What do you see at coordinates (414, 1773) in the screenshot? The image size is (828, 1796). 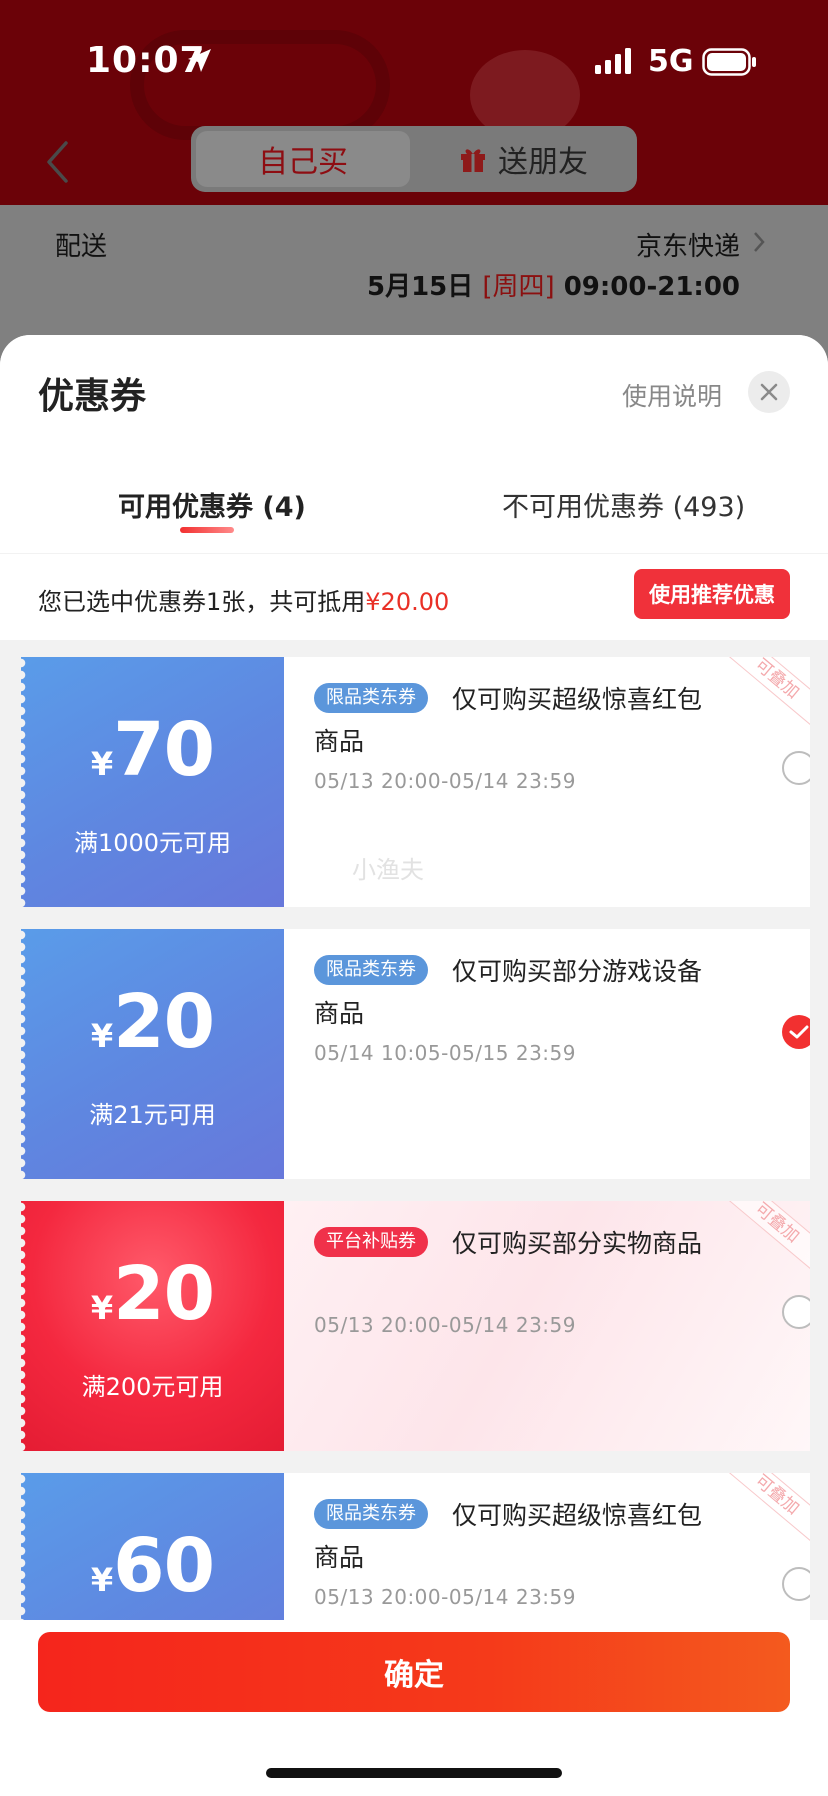 I see `home-indicator` at bounding box center [414, 1773].